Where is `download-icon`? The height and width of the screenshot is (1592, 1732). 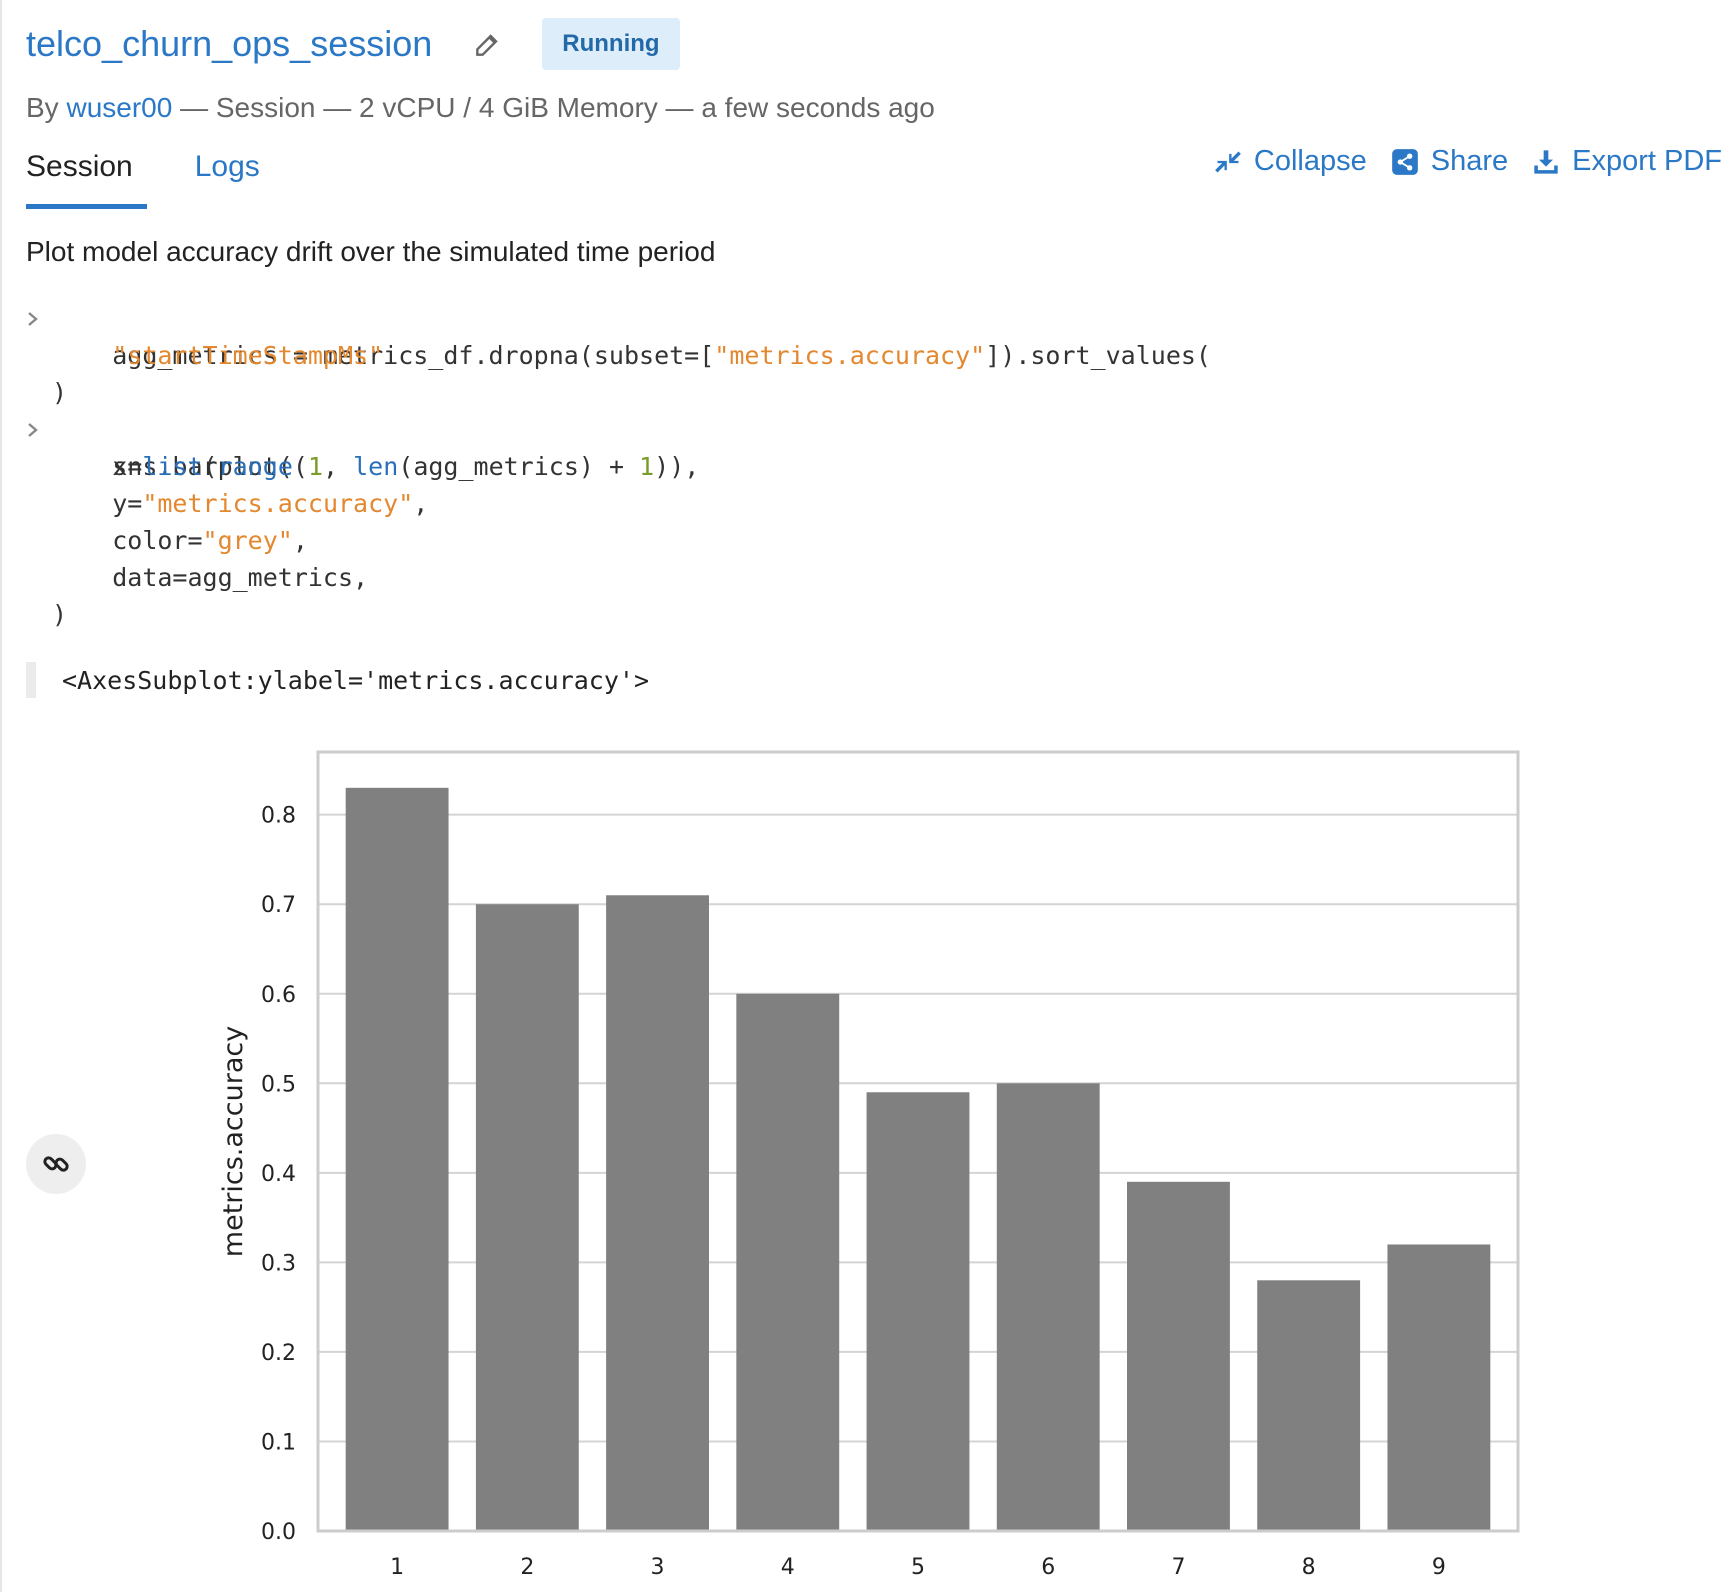 download-icon is located at coordinates (1546, 161).